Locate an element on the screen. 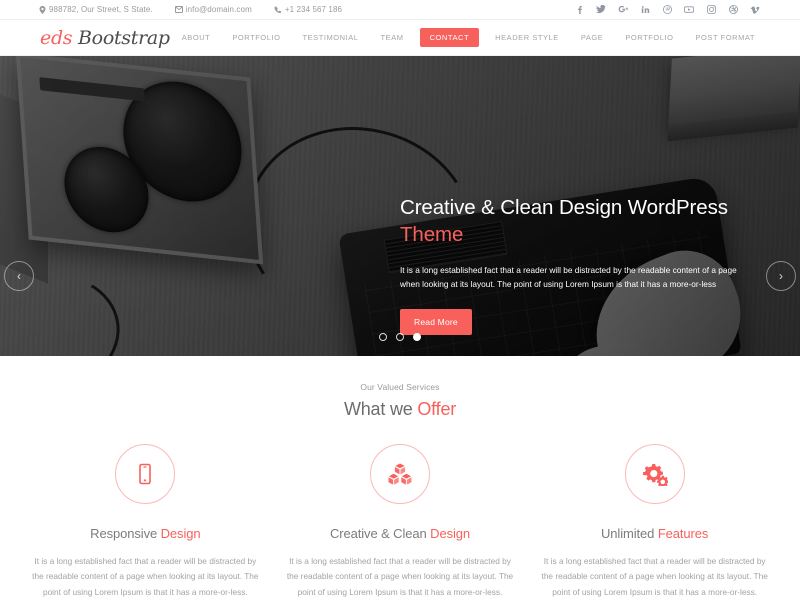 The image size is (800, 600). youtube-icon is located at coordinates (689, 10).